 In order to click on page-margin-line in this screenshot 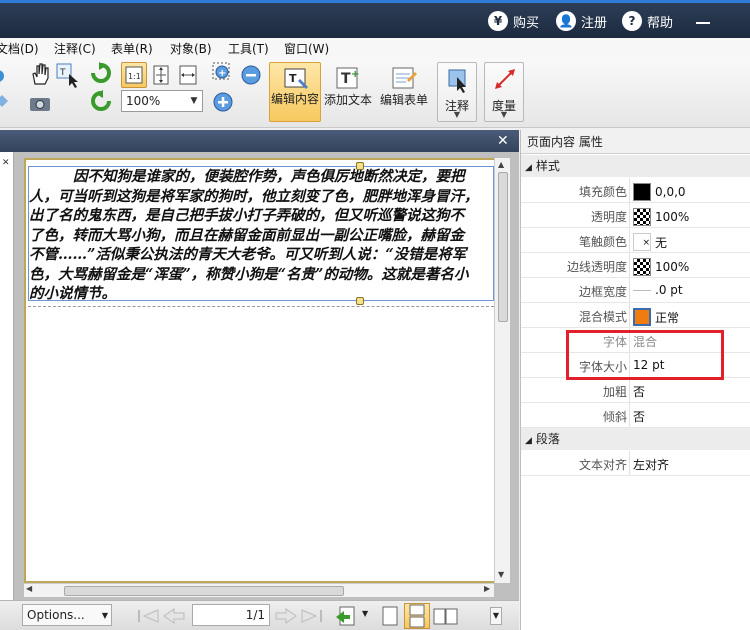, I will do `click(261, 306)`.